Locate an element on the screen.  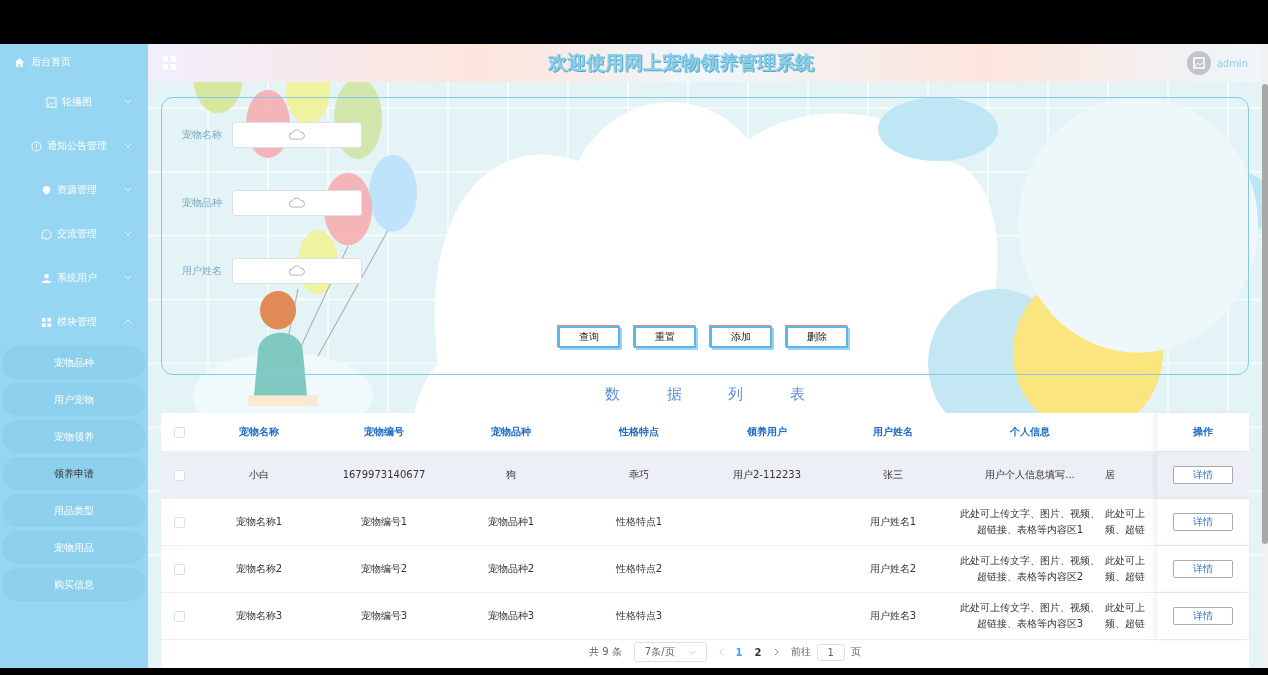
page-suffix: 页 is located at coordinates (855, 652).